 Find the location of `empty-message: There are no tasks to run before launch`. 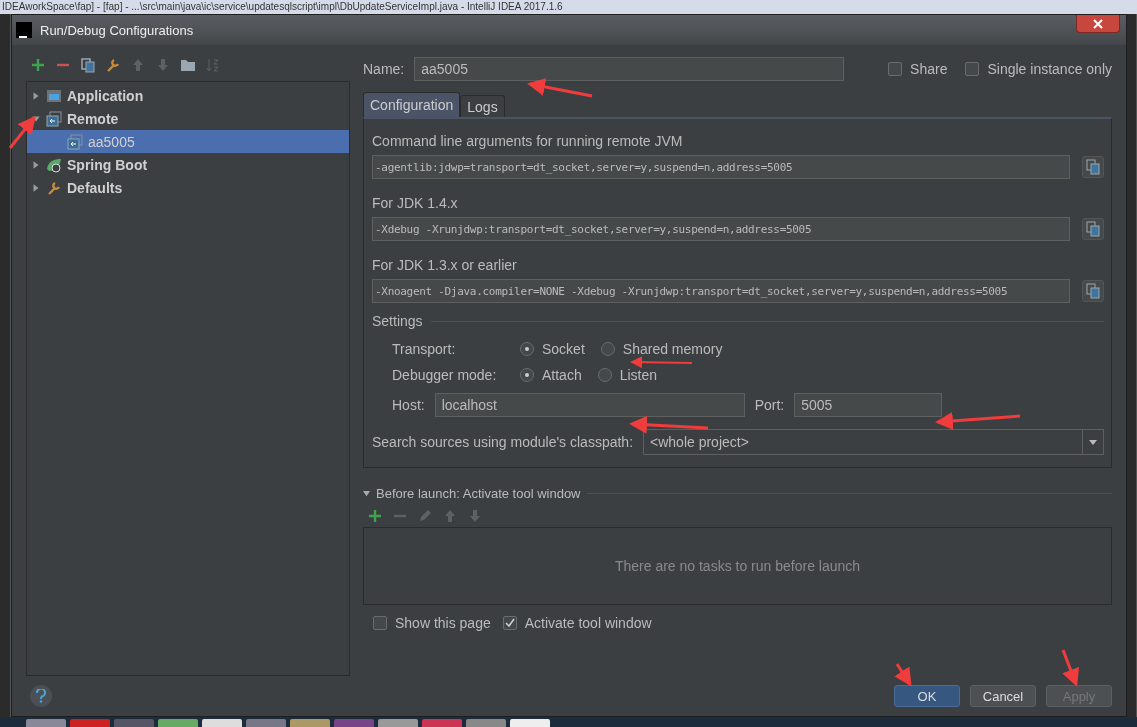

empty-message: There are no tasks to run before launch is located at coordinates (737, 566).